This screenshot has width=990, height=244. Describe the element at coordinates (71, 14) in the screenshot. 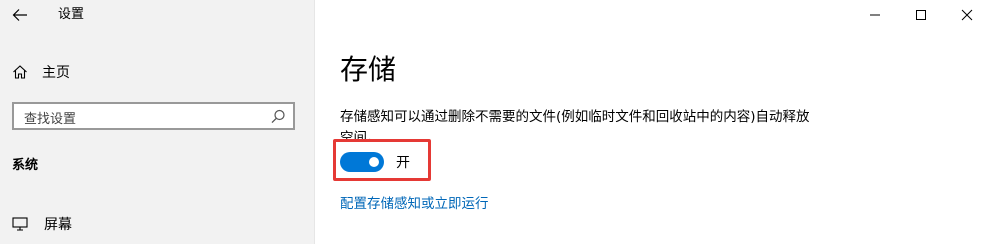

I see `window-title: 设置` at that location.